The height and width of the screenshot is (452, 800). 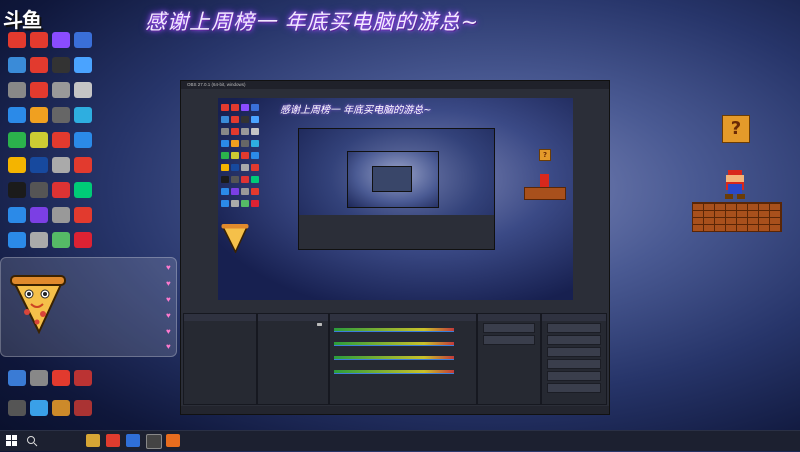 I want to click on preview-mario-sprite, so click(x=544, y=180).